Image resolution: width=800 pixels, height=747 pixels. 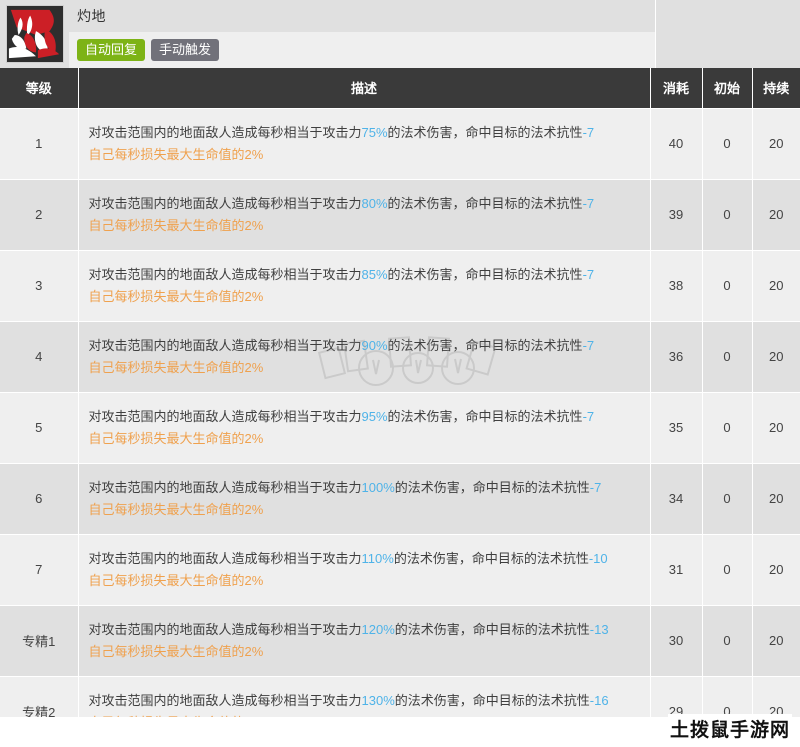 What do you see at coordinates (374, 203) in the screenshot?
I see `attack-percent-value: 80%` at bounding box center [374, 203].